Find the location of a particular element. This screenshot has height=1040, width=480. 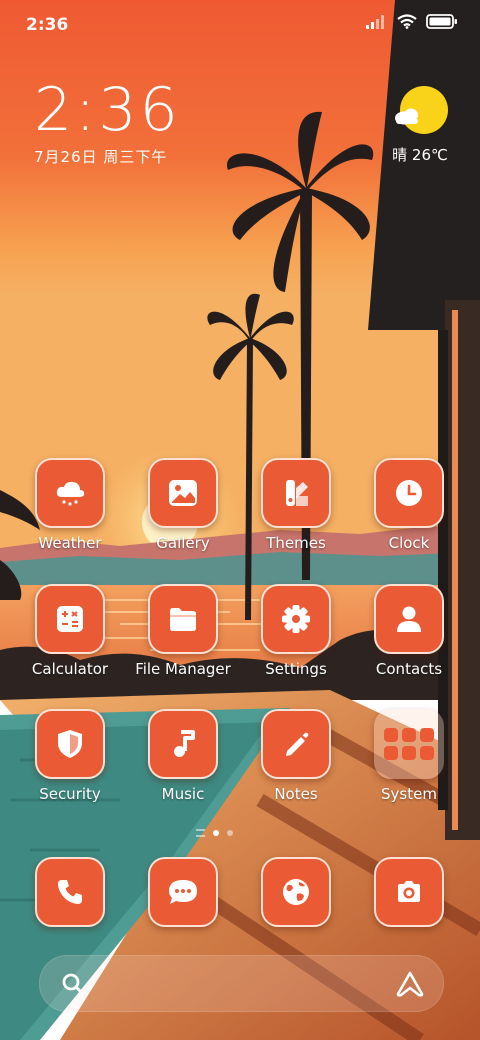

app-label: File Manager is located at coordinates (183, 669).